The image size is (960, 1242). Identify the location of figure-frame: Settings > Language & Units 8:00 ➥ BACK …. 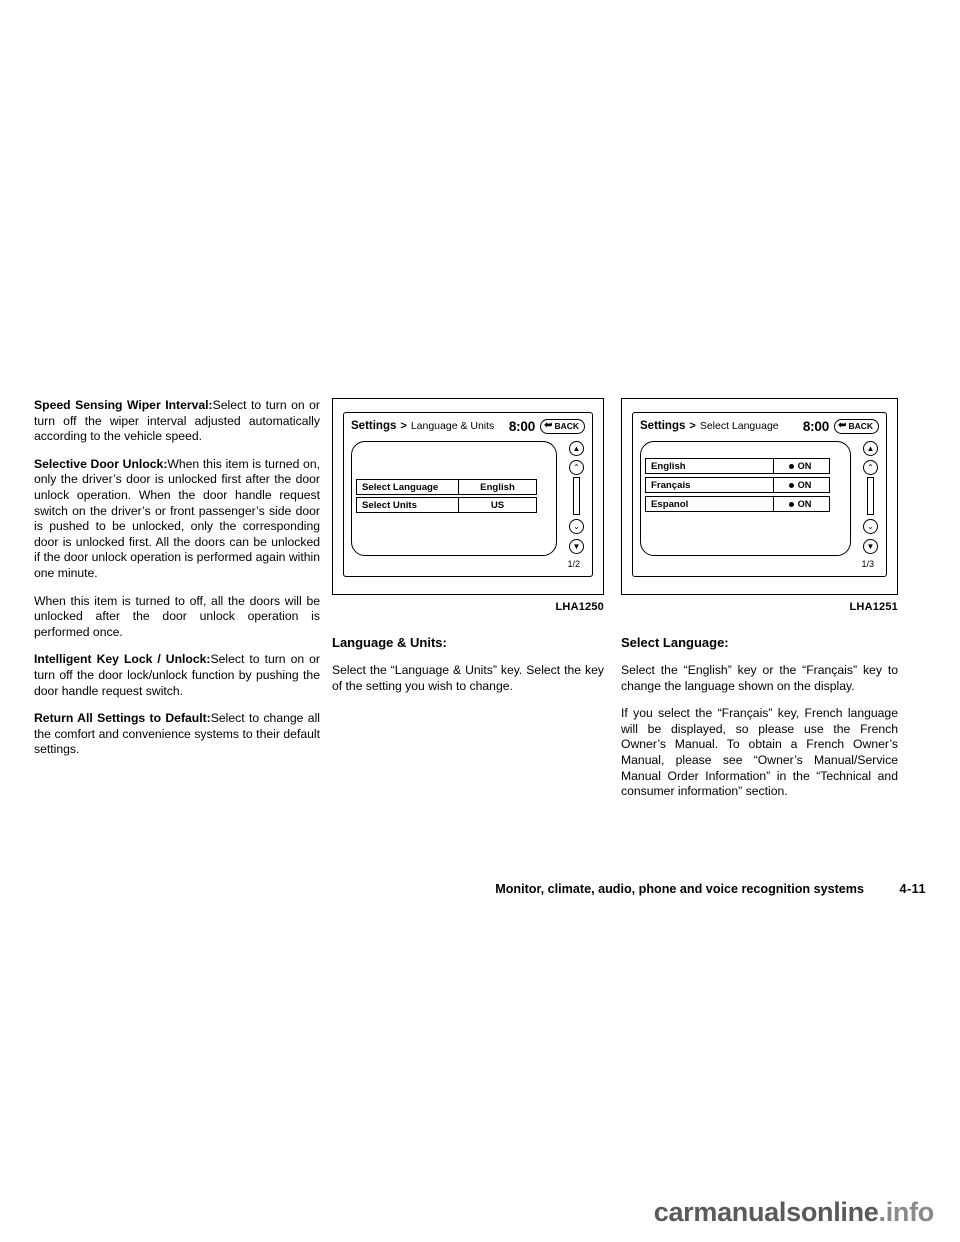
(468, 496).